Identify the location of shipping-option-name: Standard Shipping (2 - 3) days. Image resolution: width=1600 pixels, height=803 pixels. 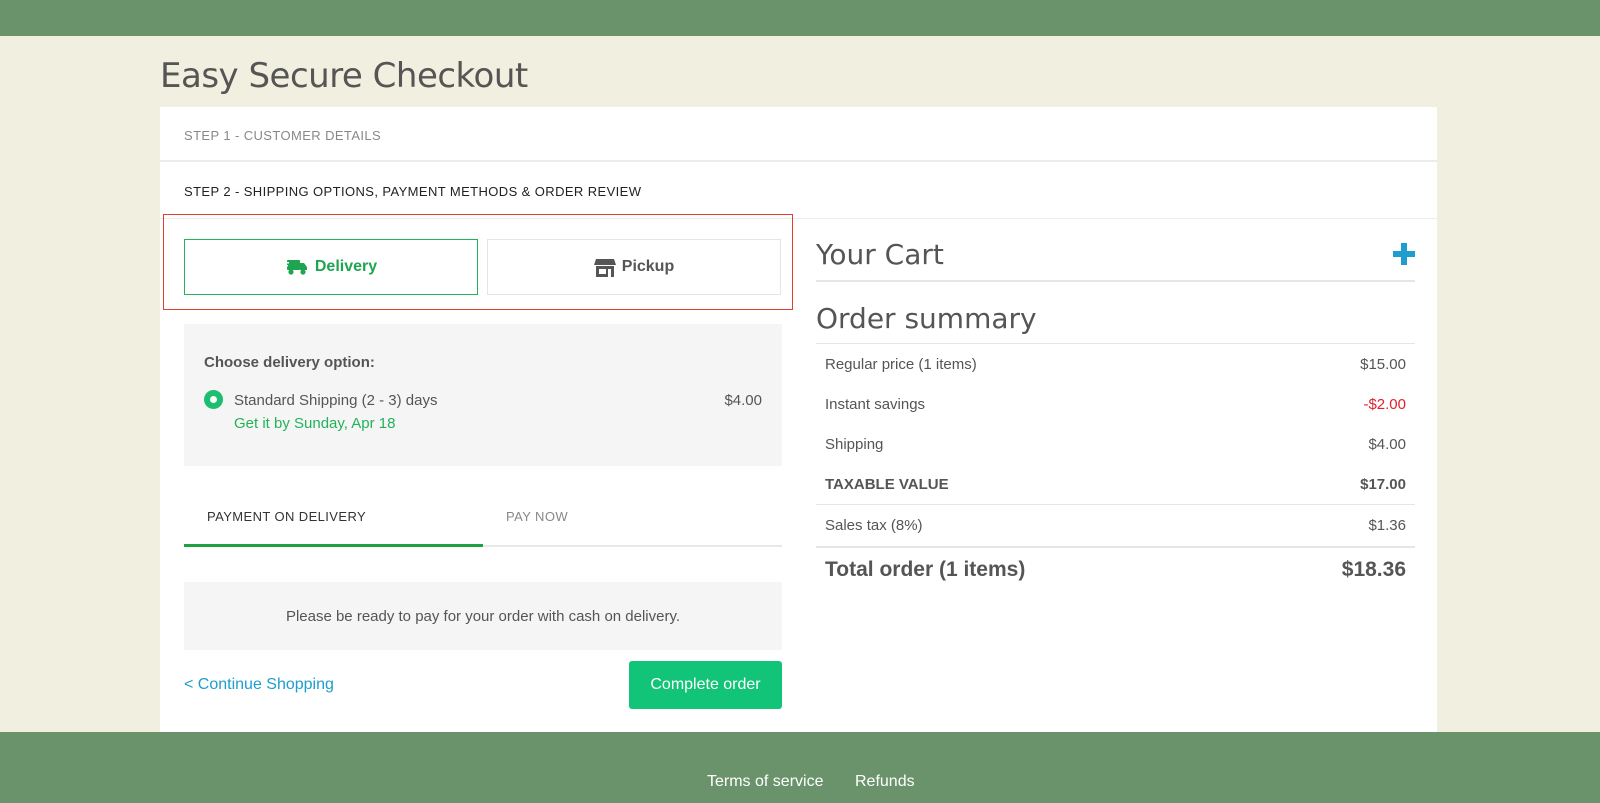
(335, 400).